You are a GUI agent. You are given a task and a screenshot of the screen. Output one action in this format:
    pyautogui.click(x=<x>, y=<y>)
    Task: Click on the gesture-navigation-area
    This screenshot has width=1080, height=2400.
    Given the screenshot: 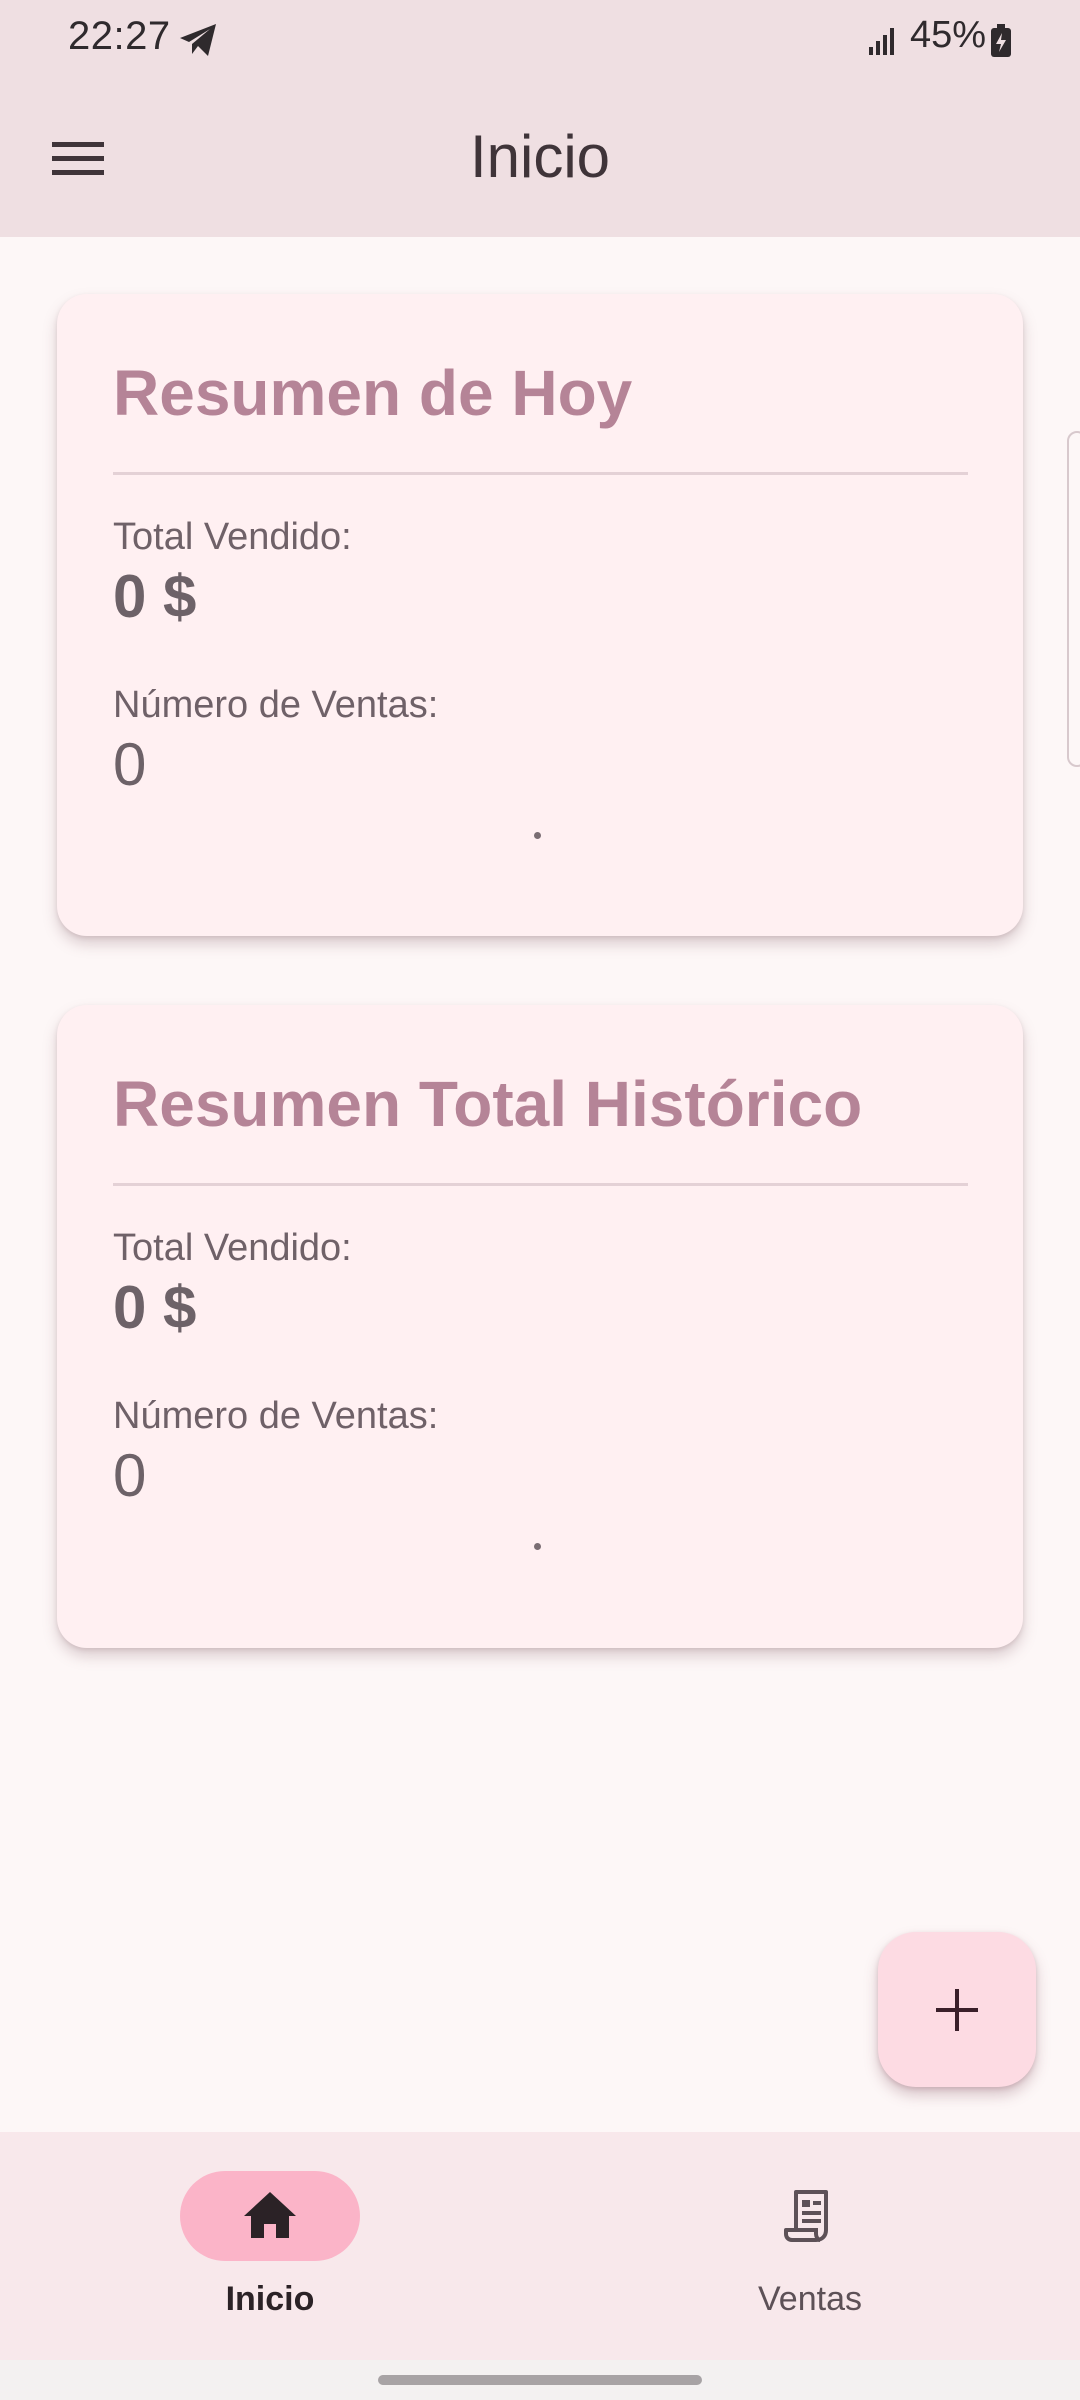 What is the action you would take?
    pyautogui.click(x=540, y=2380)
    